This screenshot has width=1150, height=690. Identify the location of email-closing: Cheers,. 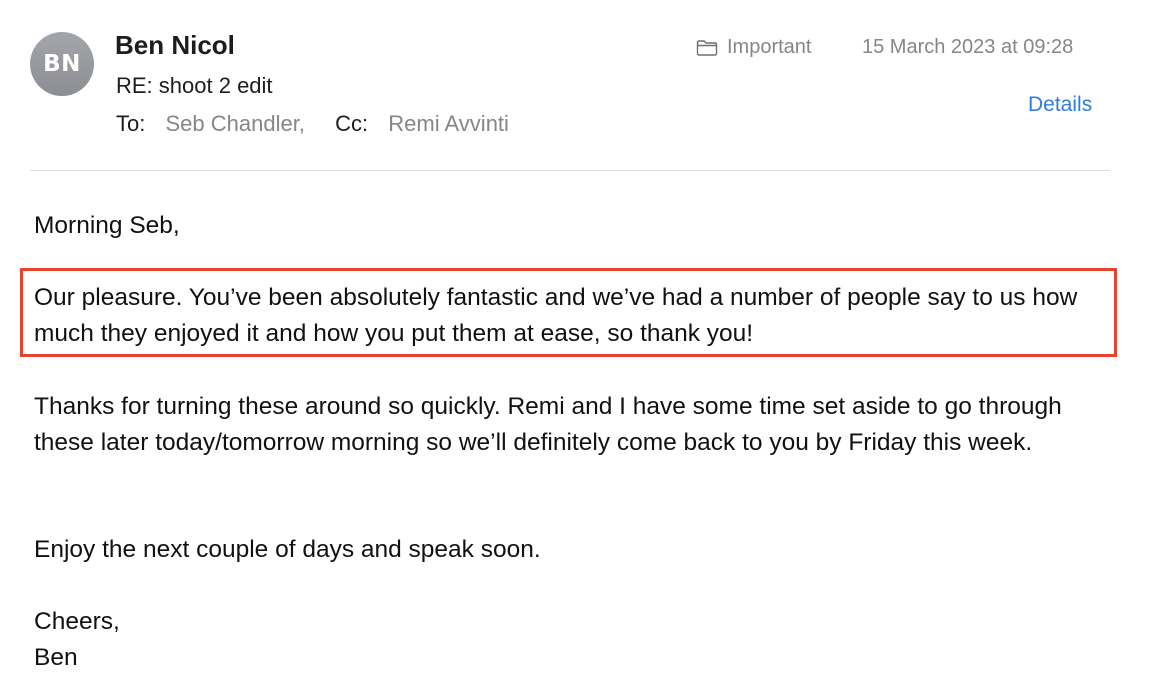
(77, 621).